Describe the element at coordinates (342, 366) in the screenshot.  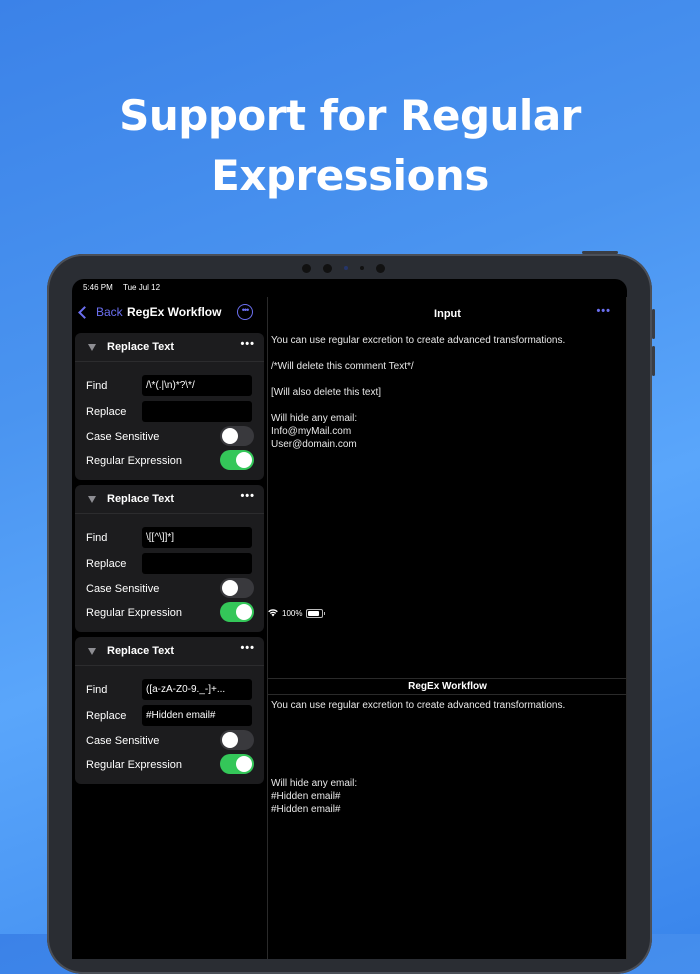
I see `text-line: /*Will delete this comment Text*/` at that location.